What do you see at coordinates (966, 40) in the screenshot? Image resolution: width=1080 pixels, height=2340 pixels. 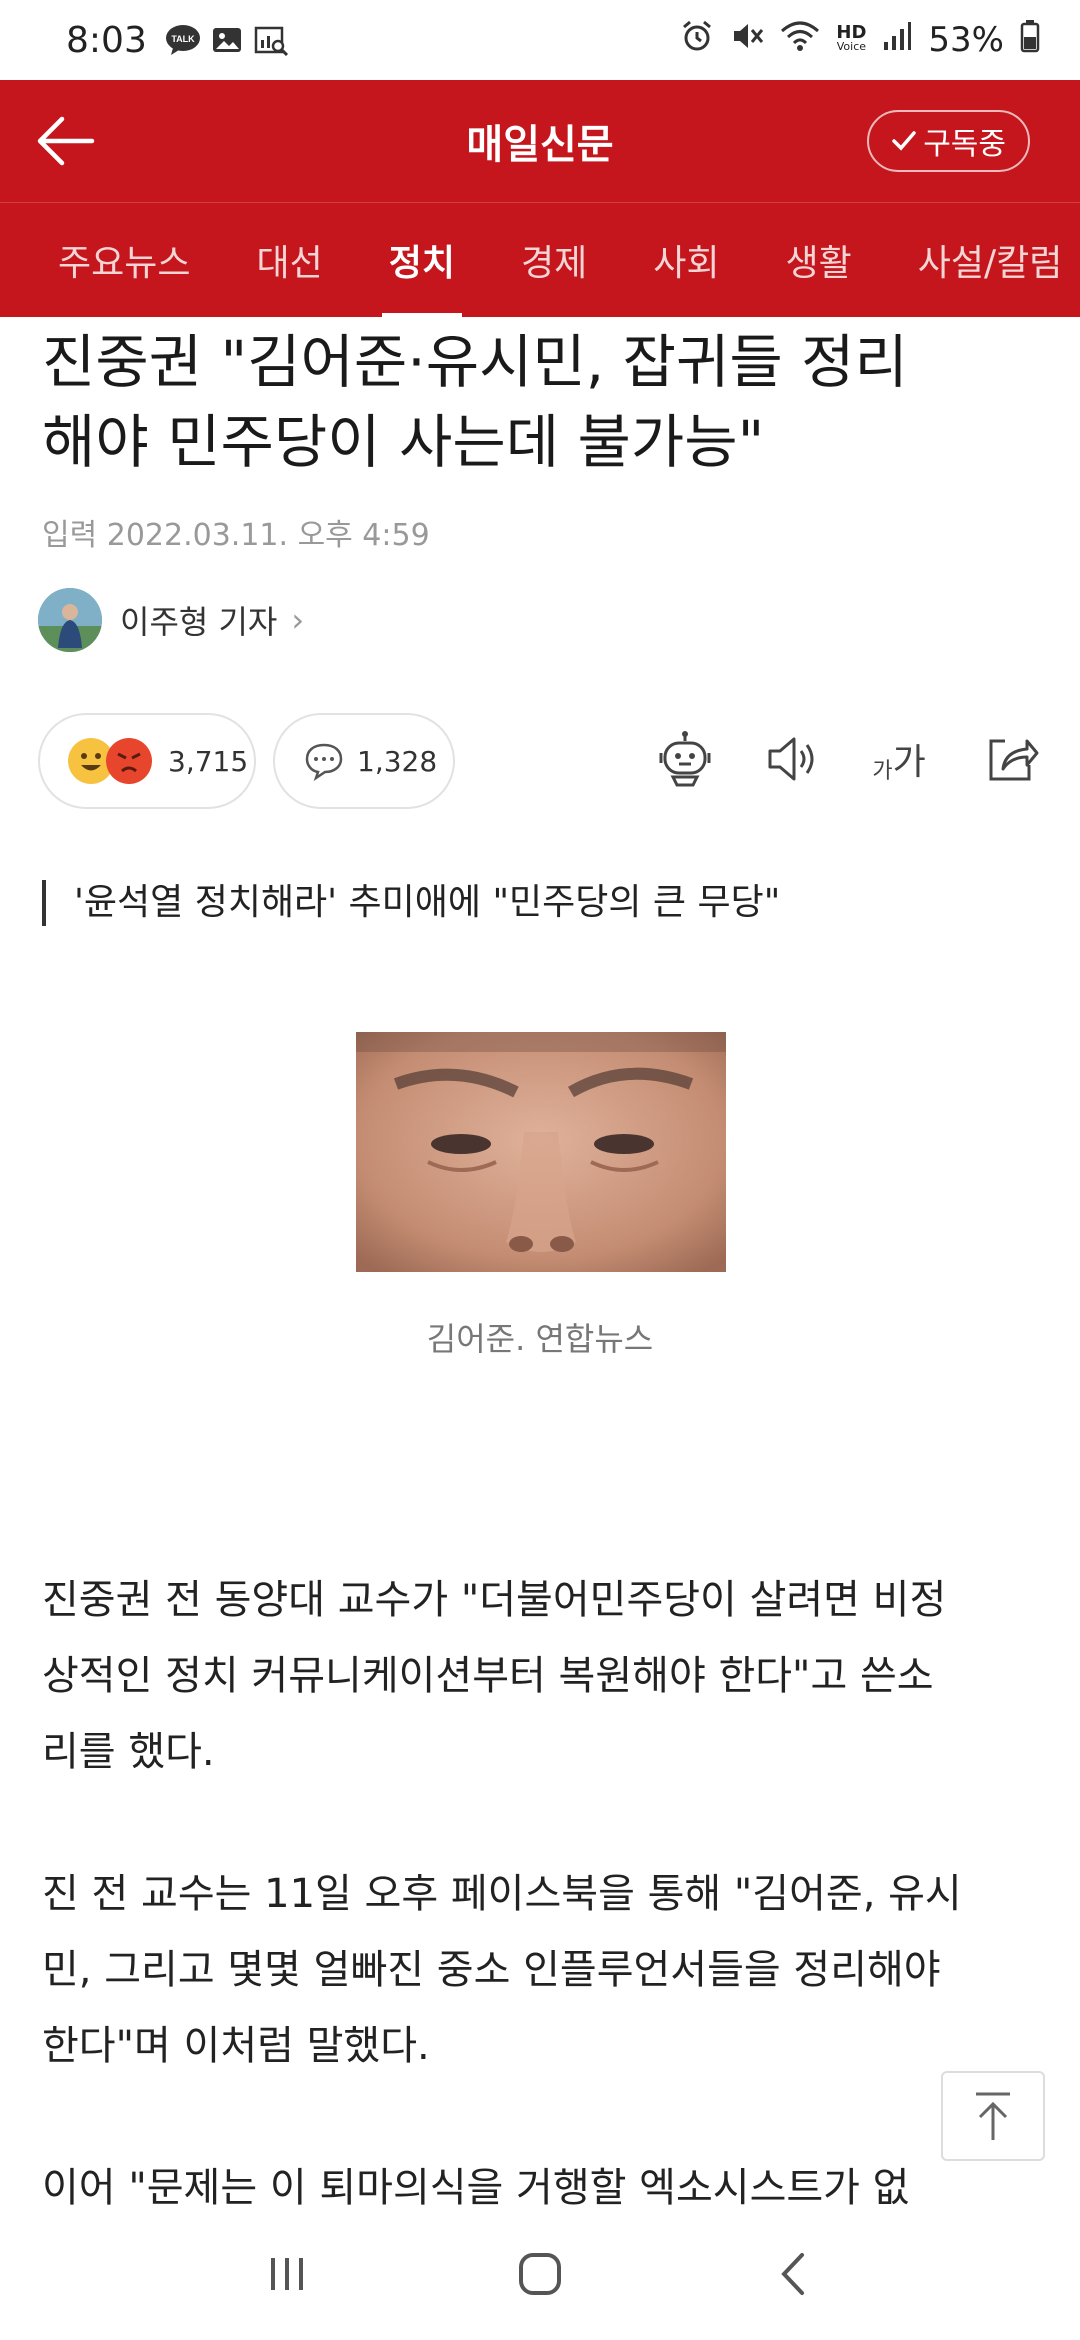 I see `battery-percent: 53%` at bounding box center [966, 40].